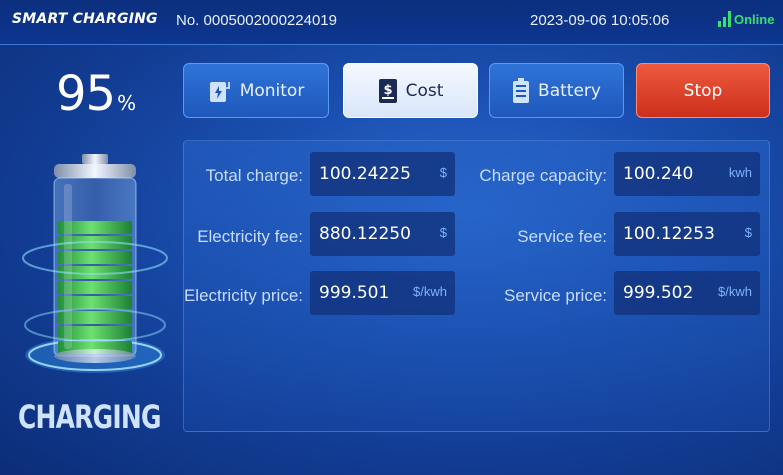 The image size is (783, 475). What do you see at coordinates (256, 20) in the screenshot?
I see `device-serial: No. 0005002000224019` at bounding box center [256, 20].